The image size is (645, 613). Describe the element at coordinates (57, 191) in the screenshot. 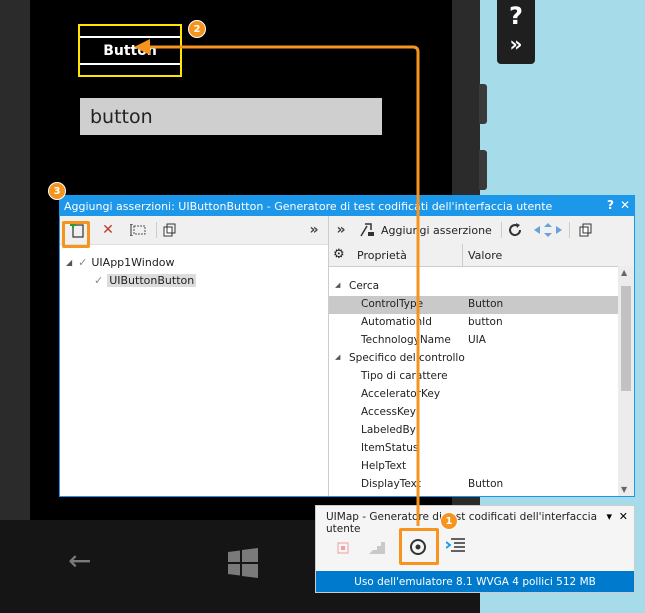

I see `callout-badge-3: 3` at that location.